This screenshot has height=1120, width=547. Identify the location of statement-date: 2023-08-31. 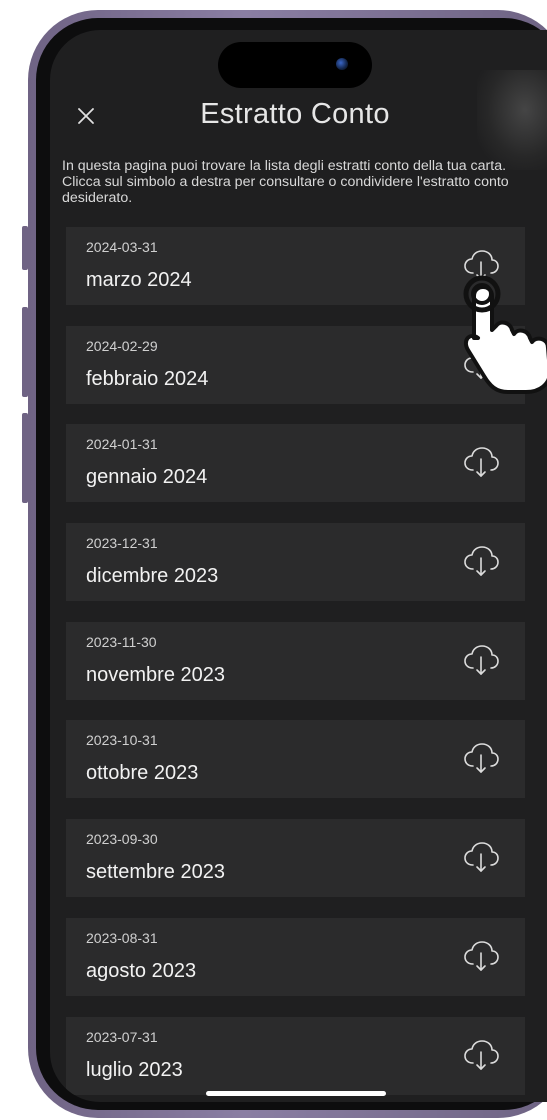
(122, 937).